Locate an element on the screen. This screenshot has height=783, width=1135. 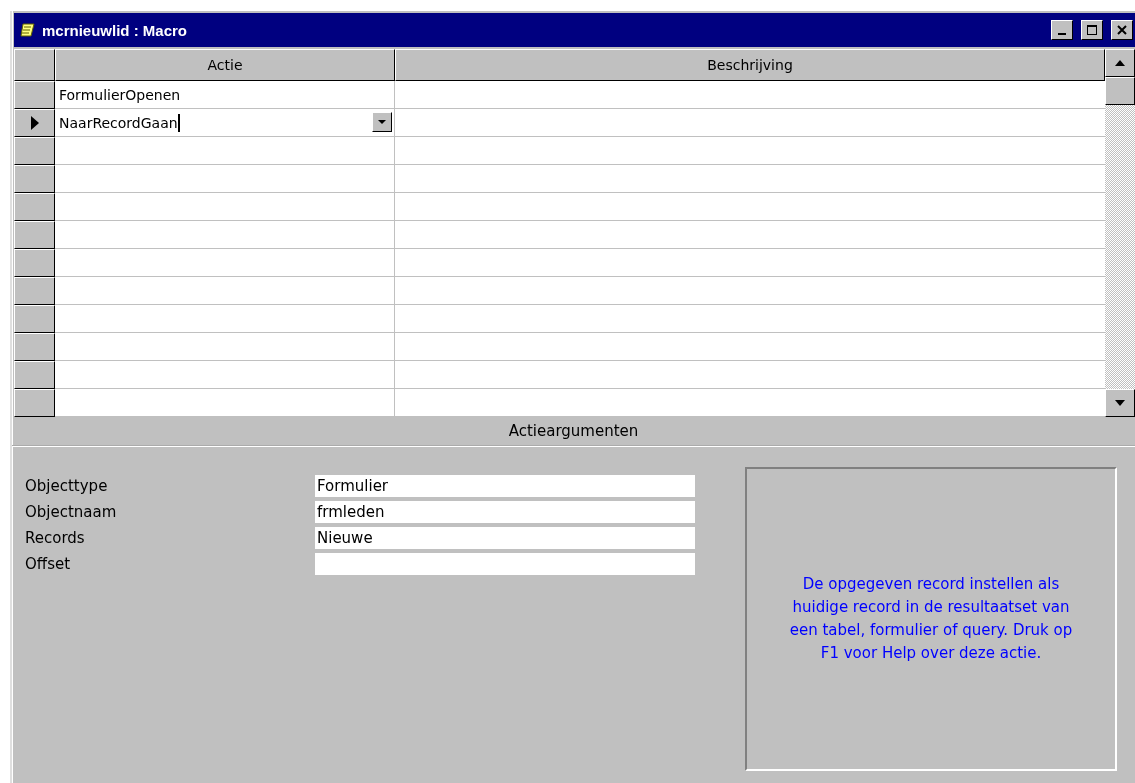
minimize-button is located at coordinates (1062, 30).